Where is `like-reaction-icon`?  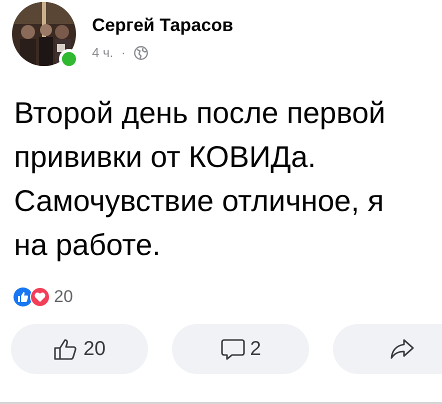 like-reaction-icon is located at coordinates (23, 296).